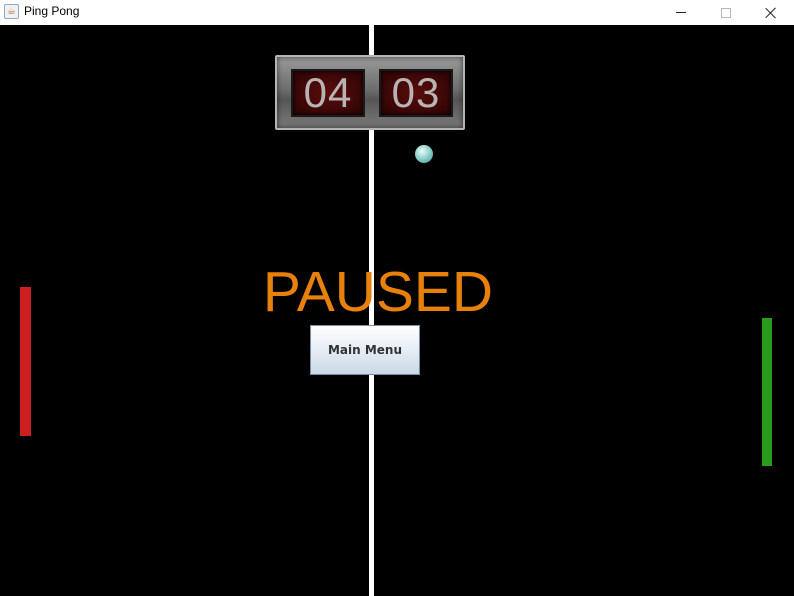 The height and width of the screenshot is (596, 794). I want to click on java-cup-icon: ☕, so click(11, 11).